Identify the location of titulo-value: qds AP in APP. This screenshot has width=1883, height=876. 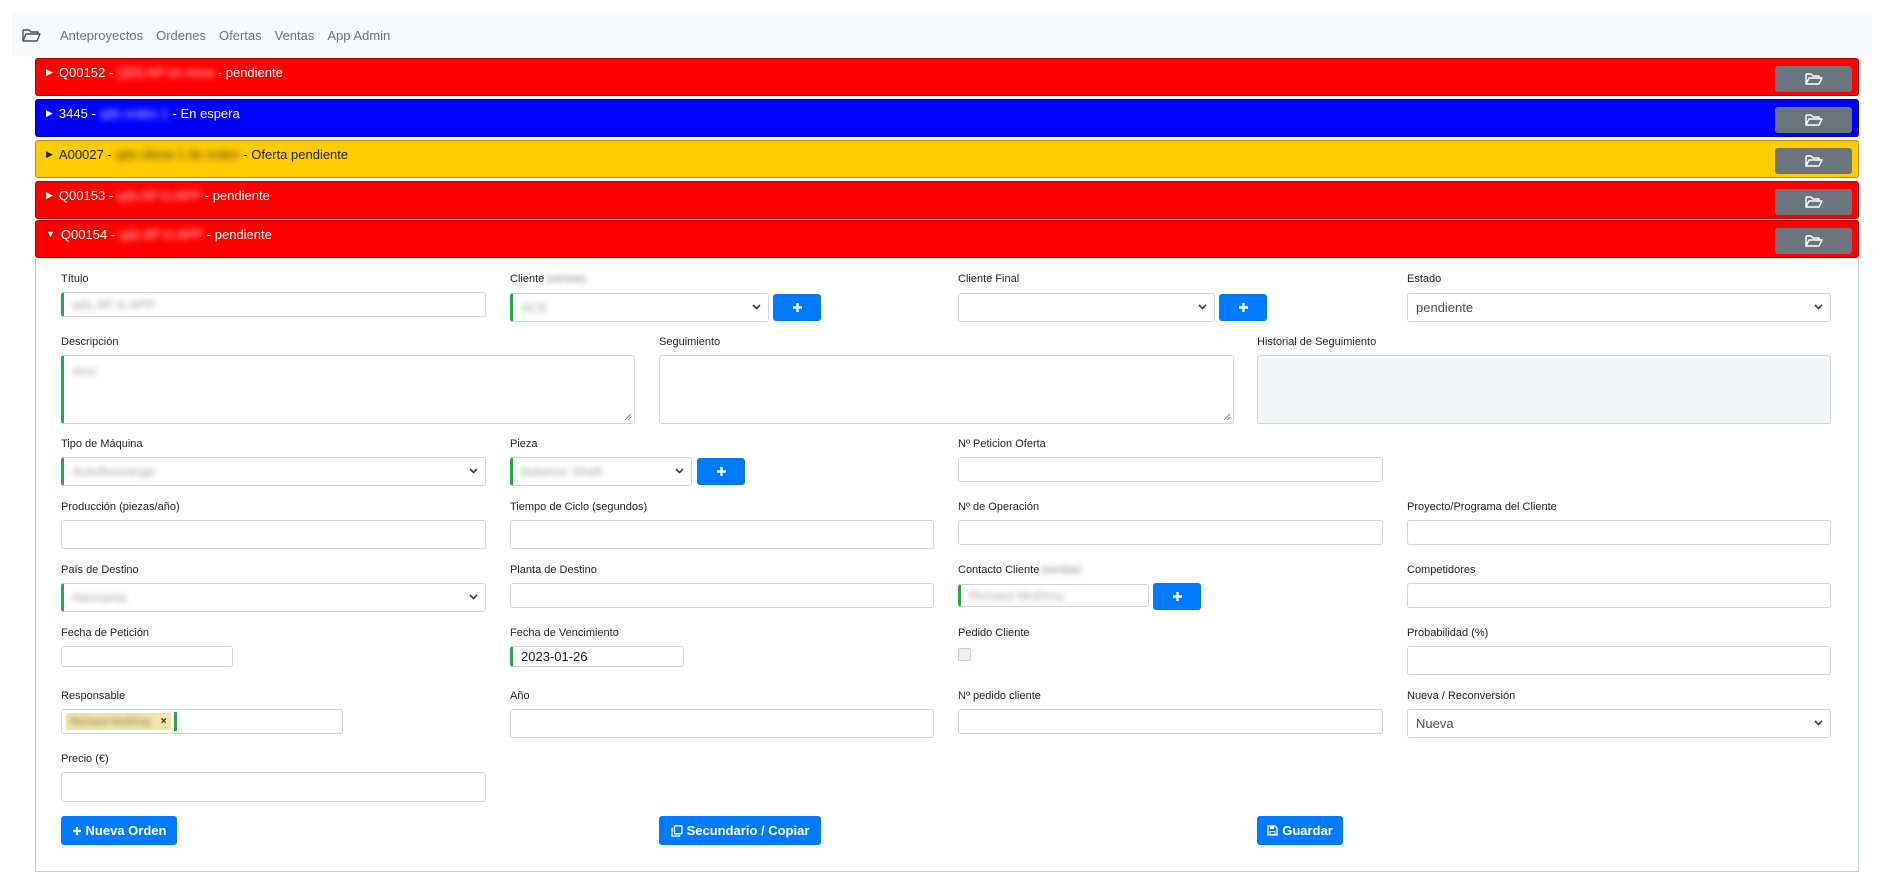
(114, 304).